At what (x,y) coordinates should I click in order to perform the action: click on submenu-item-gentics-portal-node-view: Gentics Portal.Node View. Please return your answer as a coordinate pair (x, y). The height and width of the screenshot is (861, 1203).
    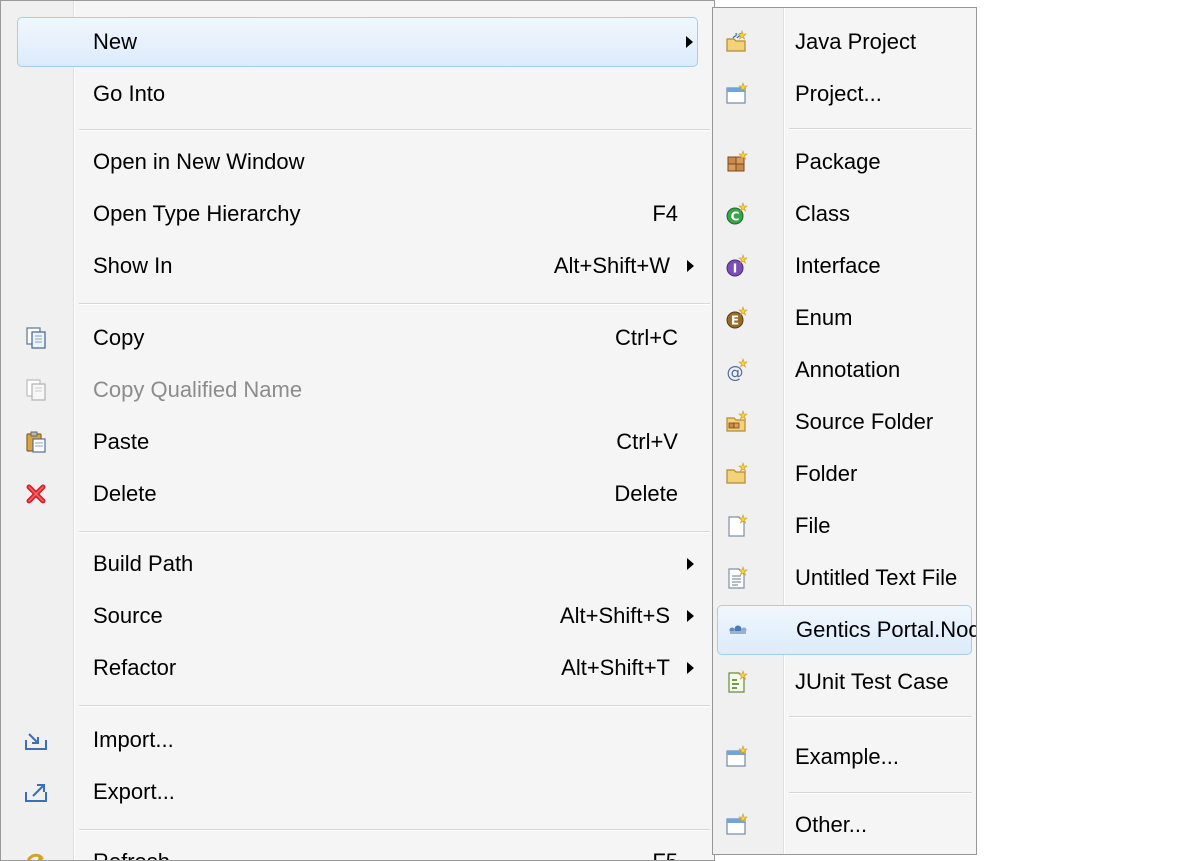
    Looking at the image, I should click on (846, 630).